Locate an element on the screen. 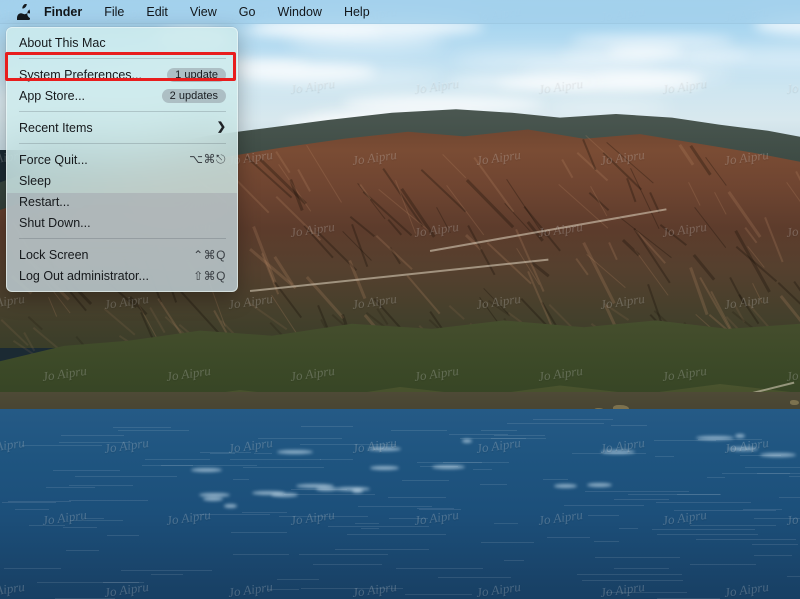  apple-logo-icon is located at coordinates (23, 12).